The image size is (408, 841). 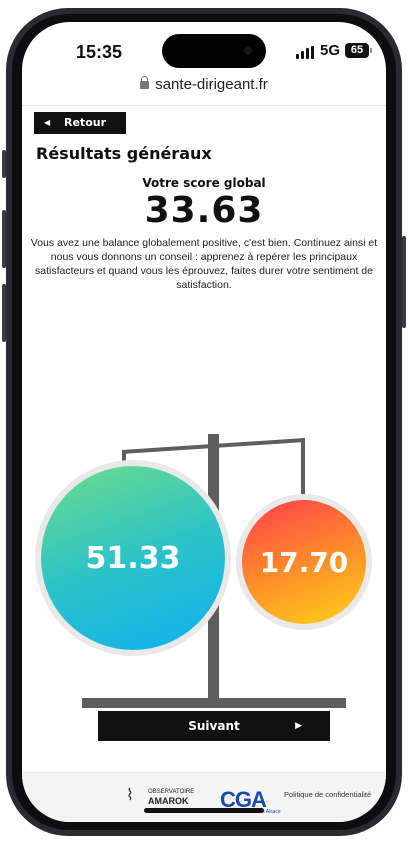 I want to click on signal-icon, so click(x=306, y=52).